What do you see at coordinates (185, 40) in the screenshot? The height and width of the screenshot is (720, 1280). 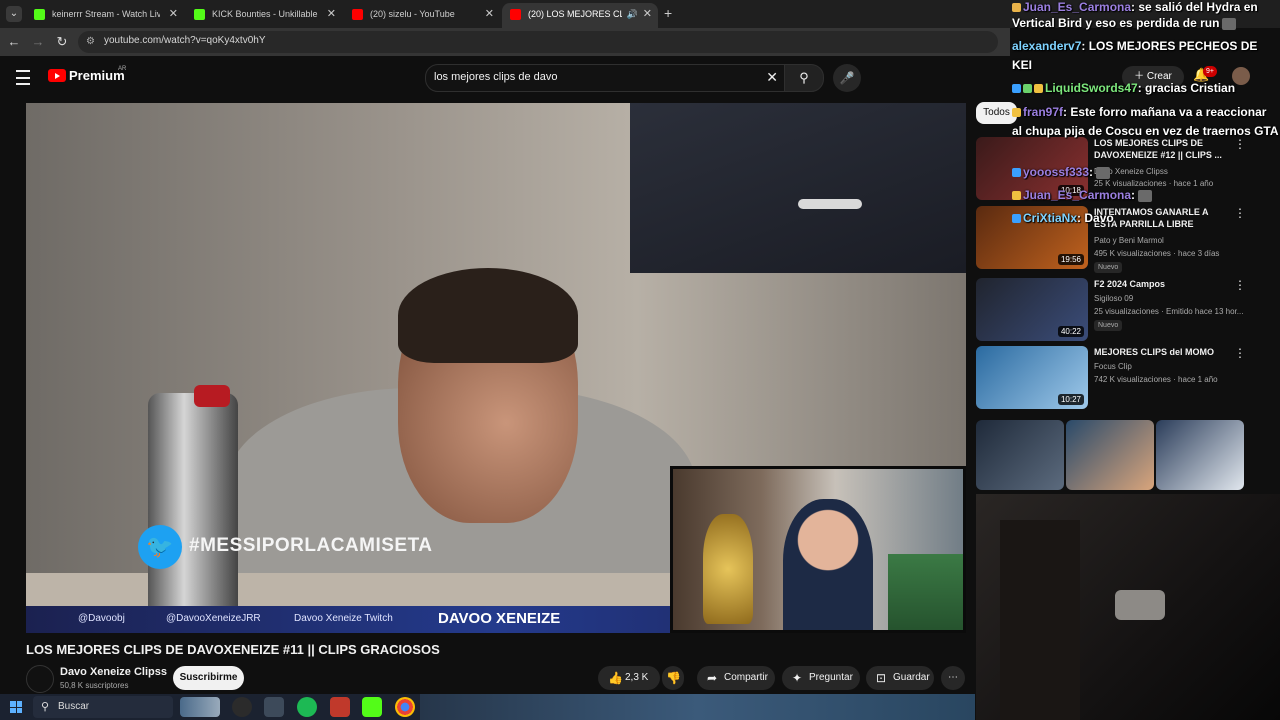 I see `url-text: youtube.com/watch?v=qoKy4xtv0hY` at bounding box center [185, 40].